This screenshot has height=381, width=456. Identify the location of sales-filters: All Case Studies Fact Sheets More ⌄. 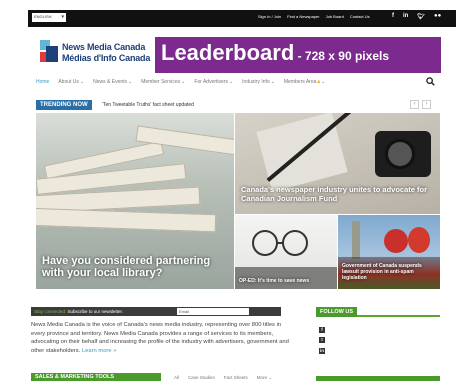
(223, 378).